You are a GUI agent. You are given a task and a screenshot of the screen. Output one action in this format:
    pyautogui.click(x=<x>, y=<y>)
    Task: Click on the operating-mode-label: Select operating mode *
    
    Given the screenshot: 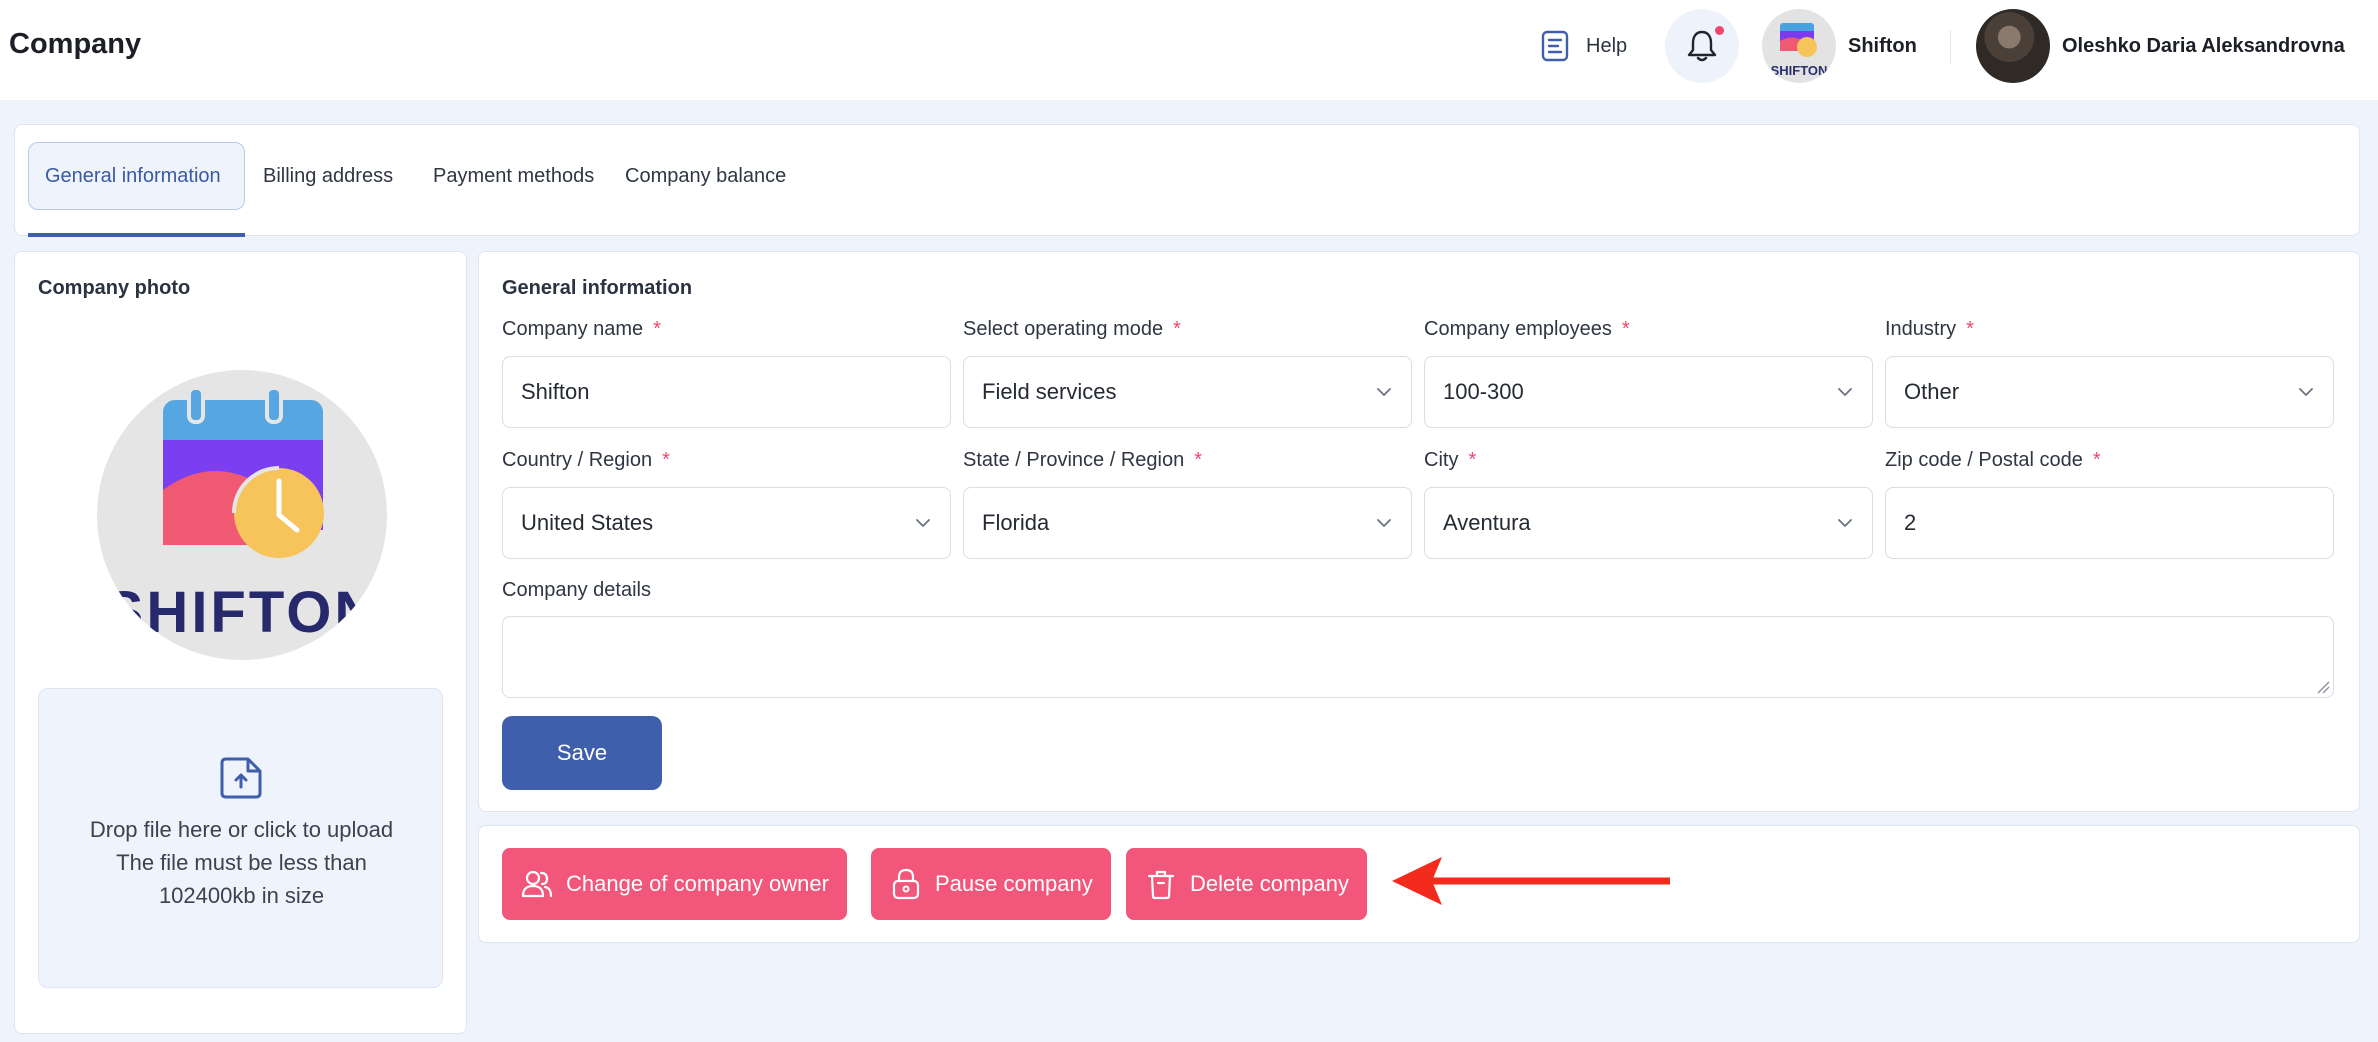 What is the action you would take?
    pyautogui.click(x=1072, y=329)
    